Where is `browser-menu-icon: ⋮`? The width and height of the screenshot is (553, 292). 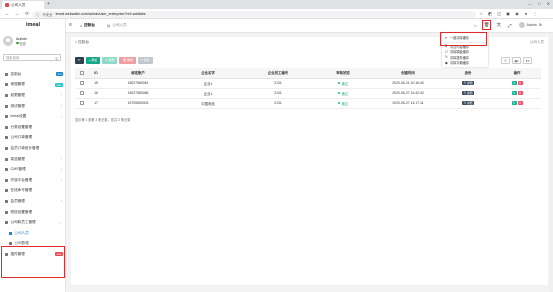 browser-menu-icon: ⋮ is located at coordinates (535, 13).